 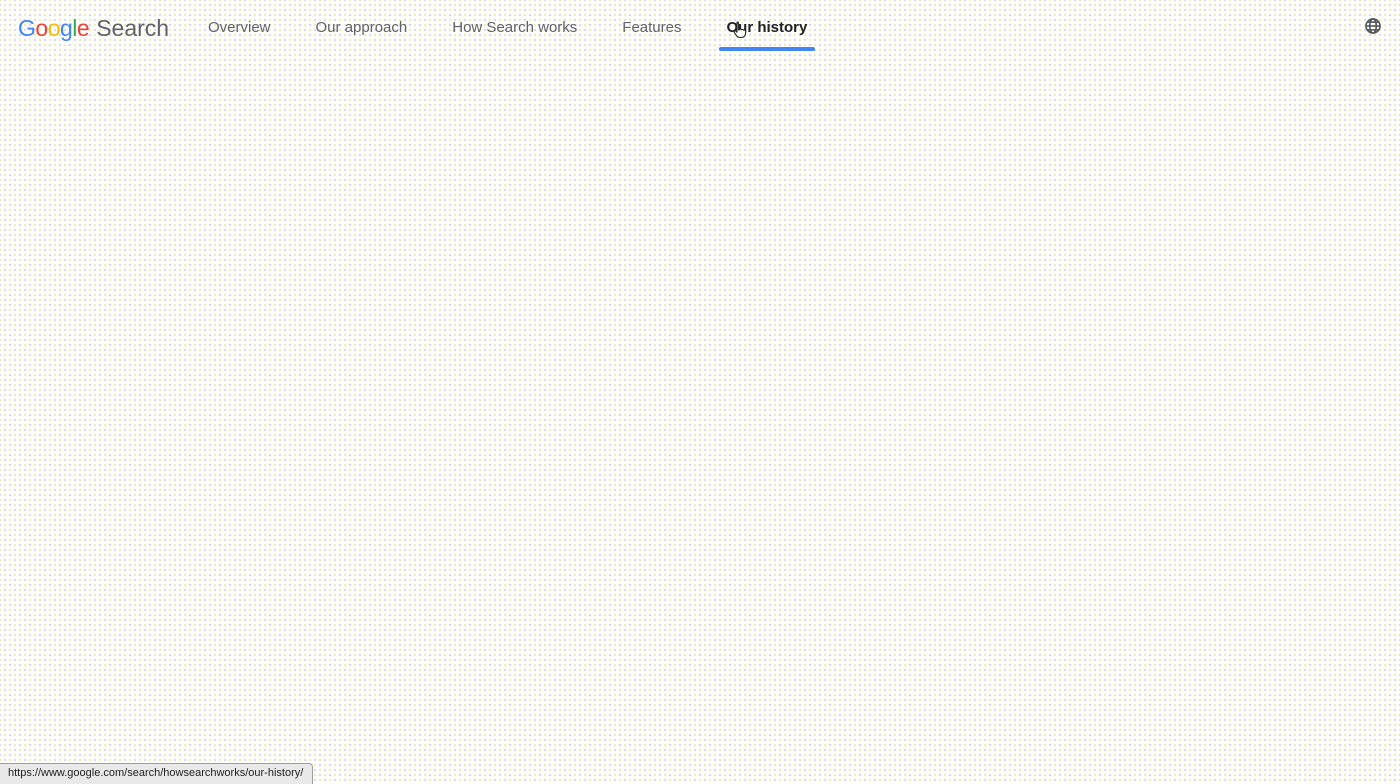 I want to click on active-tab-underline, so click(x=767, y=49).